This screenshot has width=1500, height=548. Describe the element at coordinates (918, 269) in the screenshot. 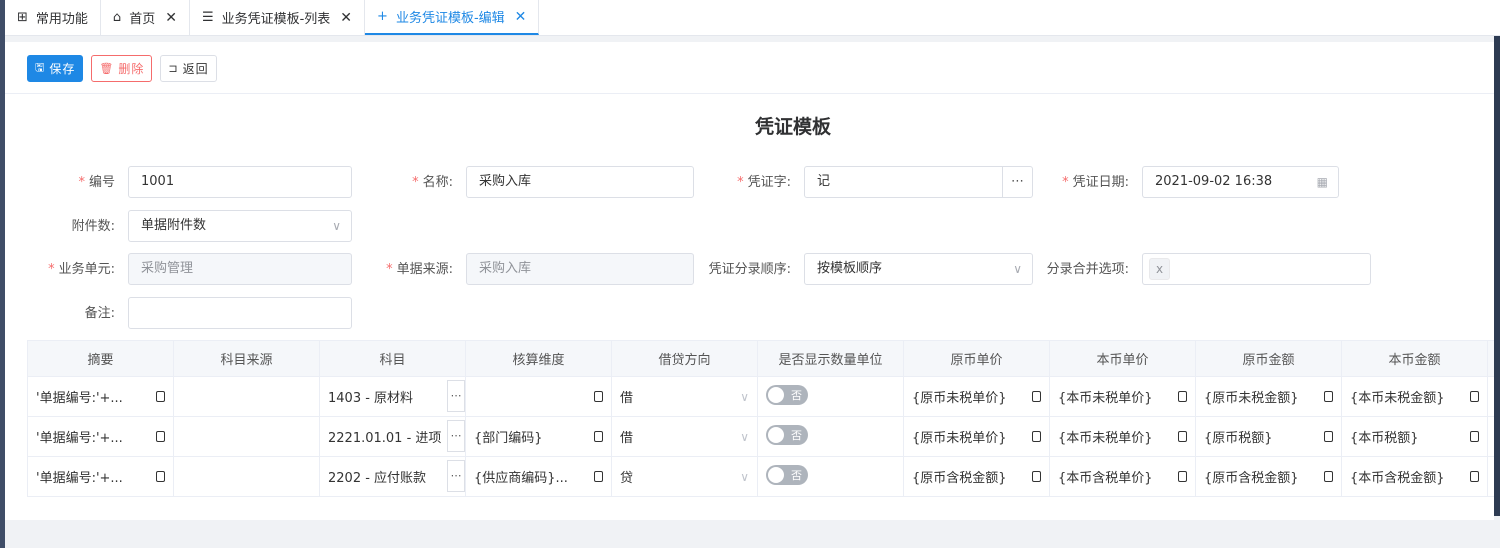

I see `entry-order-select: 按模板顺序 ∨` at that location.